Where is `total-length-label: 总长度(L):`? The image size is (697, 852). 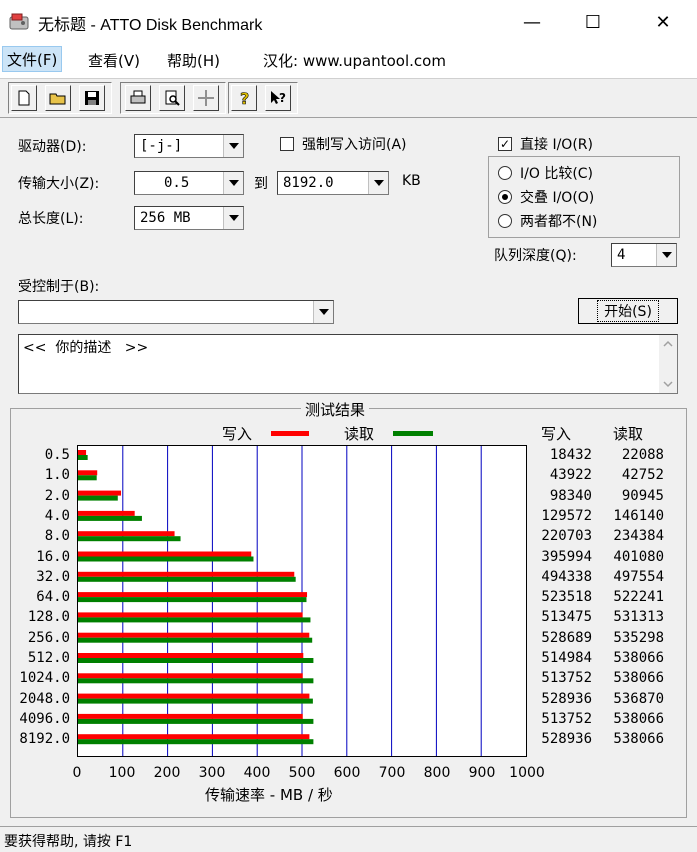 total-length-label: 总长度(L): is located at coordinates (51, 219).